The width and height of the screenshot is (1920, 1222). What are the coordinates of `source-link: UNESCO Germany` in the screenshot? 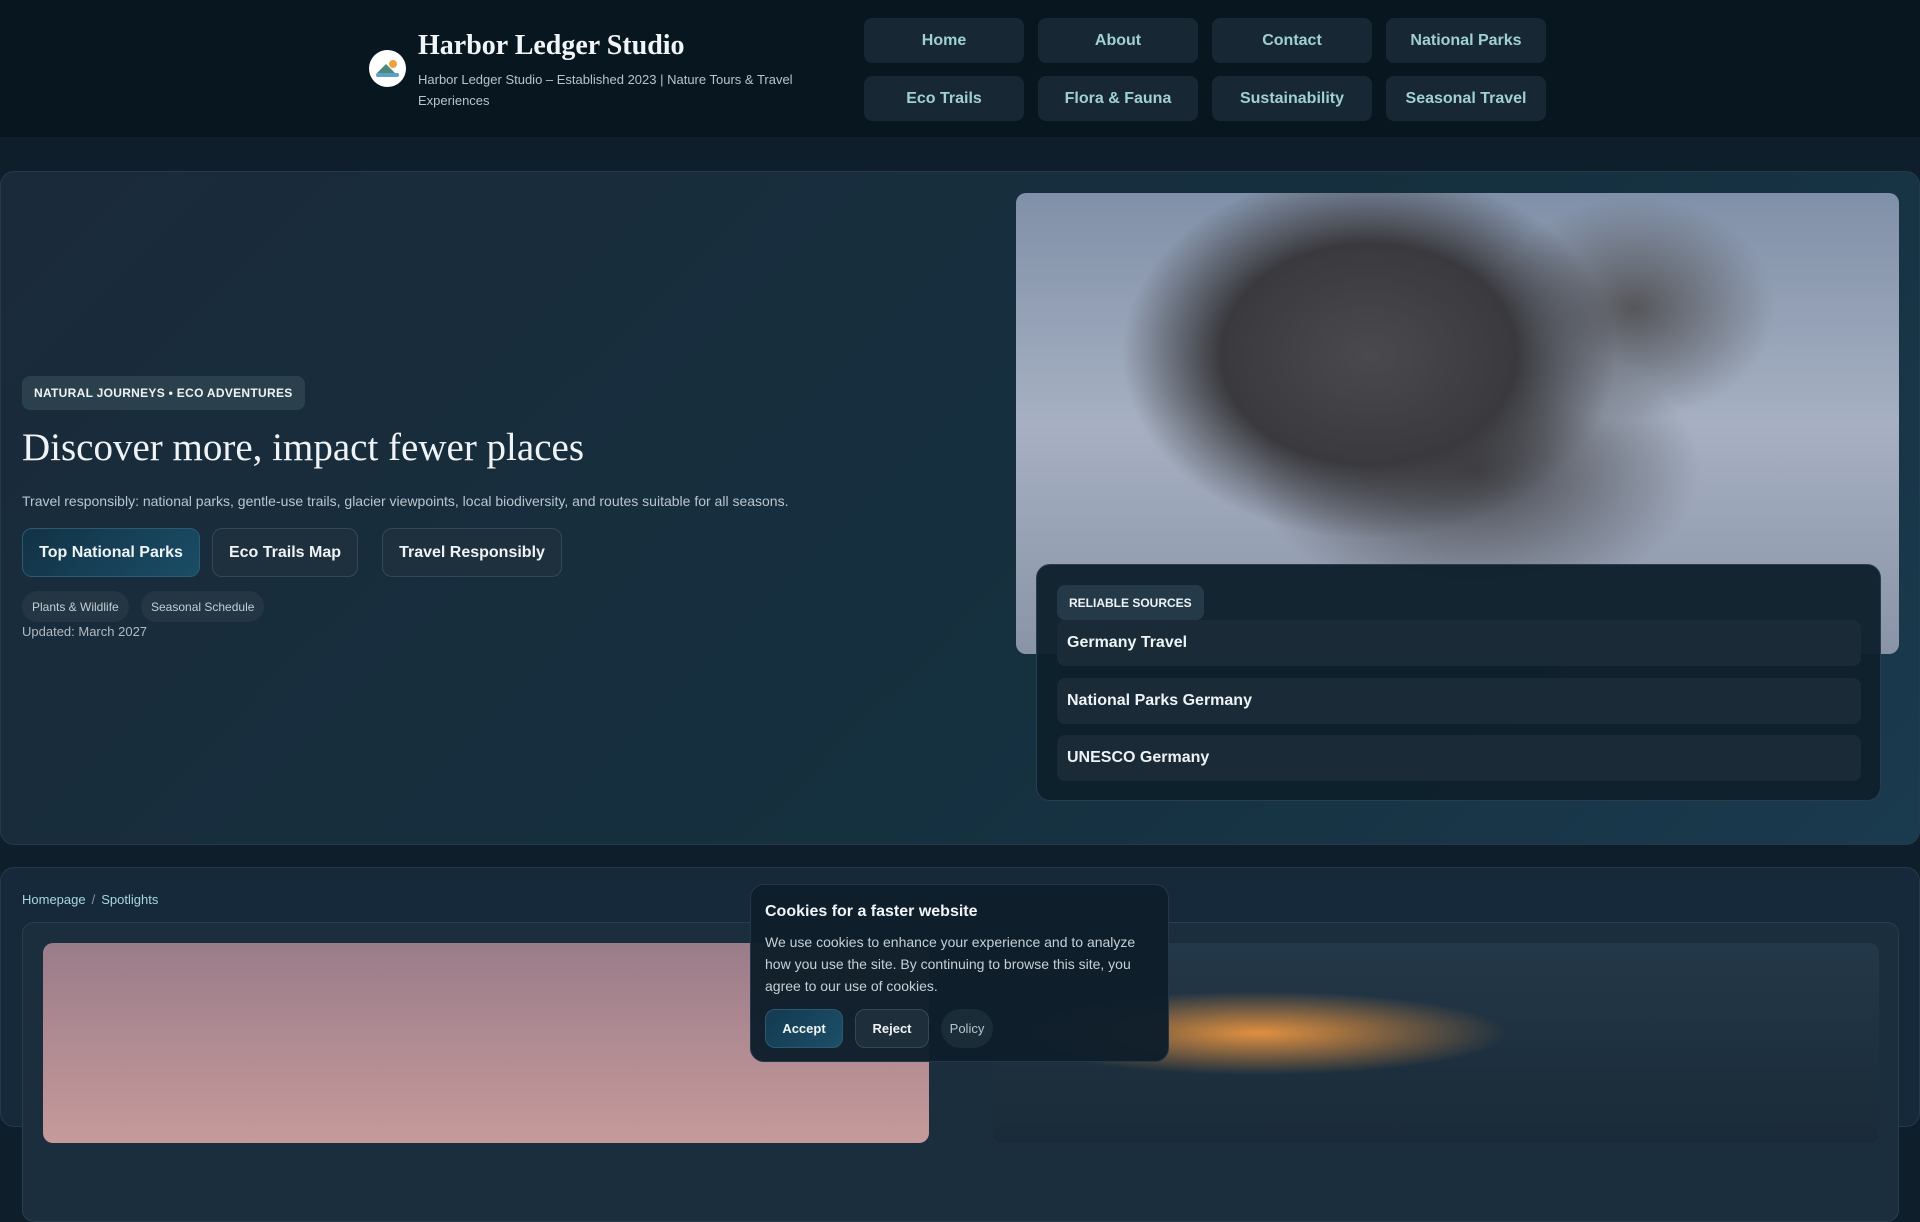 It's located at (1459, 758).